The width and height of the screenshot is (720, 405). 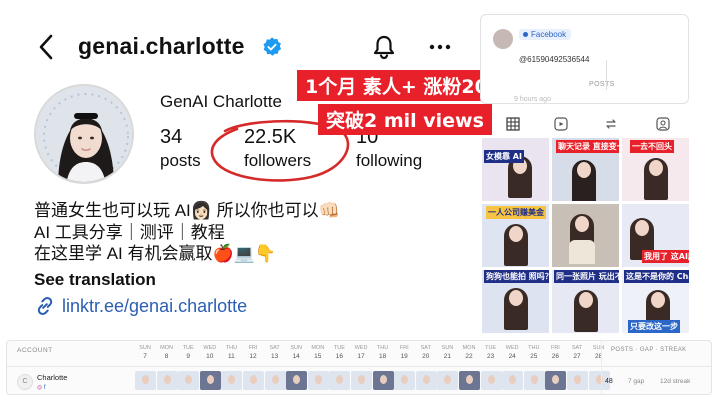 I want to click on post-tile-title: 同一张照片 玩出不同风格, so click(x=586, y=276).